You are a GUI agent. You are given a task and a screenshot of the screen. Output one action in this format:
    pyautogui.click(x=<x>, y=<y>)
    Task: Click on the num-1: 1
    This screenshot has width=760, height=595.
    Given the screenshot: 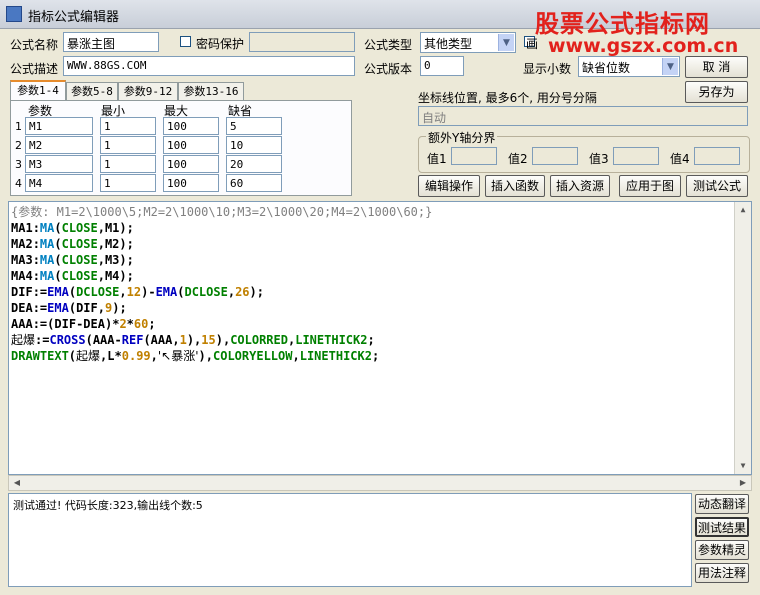 What is the action you would take?
    pyautogui.click(x=183, y=340)
    